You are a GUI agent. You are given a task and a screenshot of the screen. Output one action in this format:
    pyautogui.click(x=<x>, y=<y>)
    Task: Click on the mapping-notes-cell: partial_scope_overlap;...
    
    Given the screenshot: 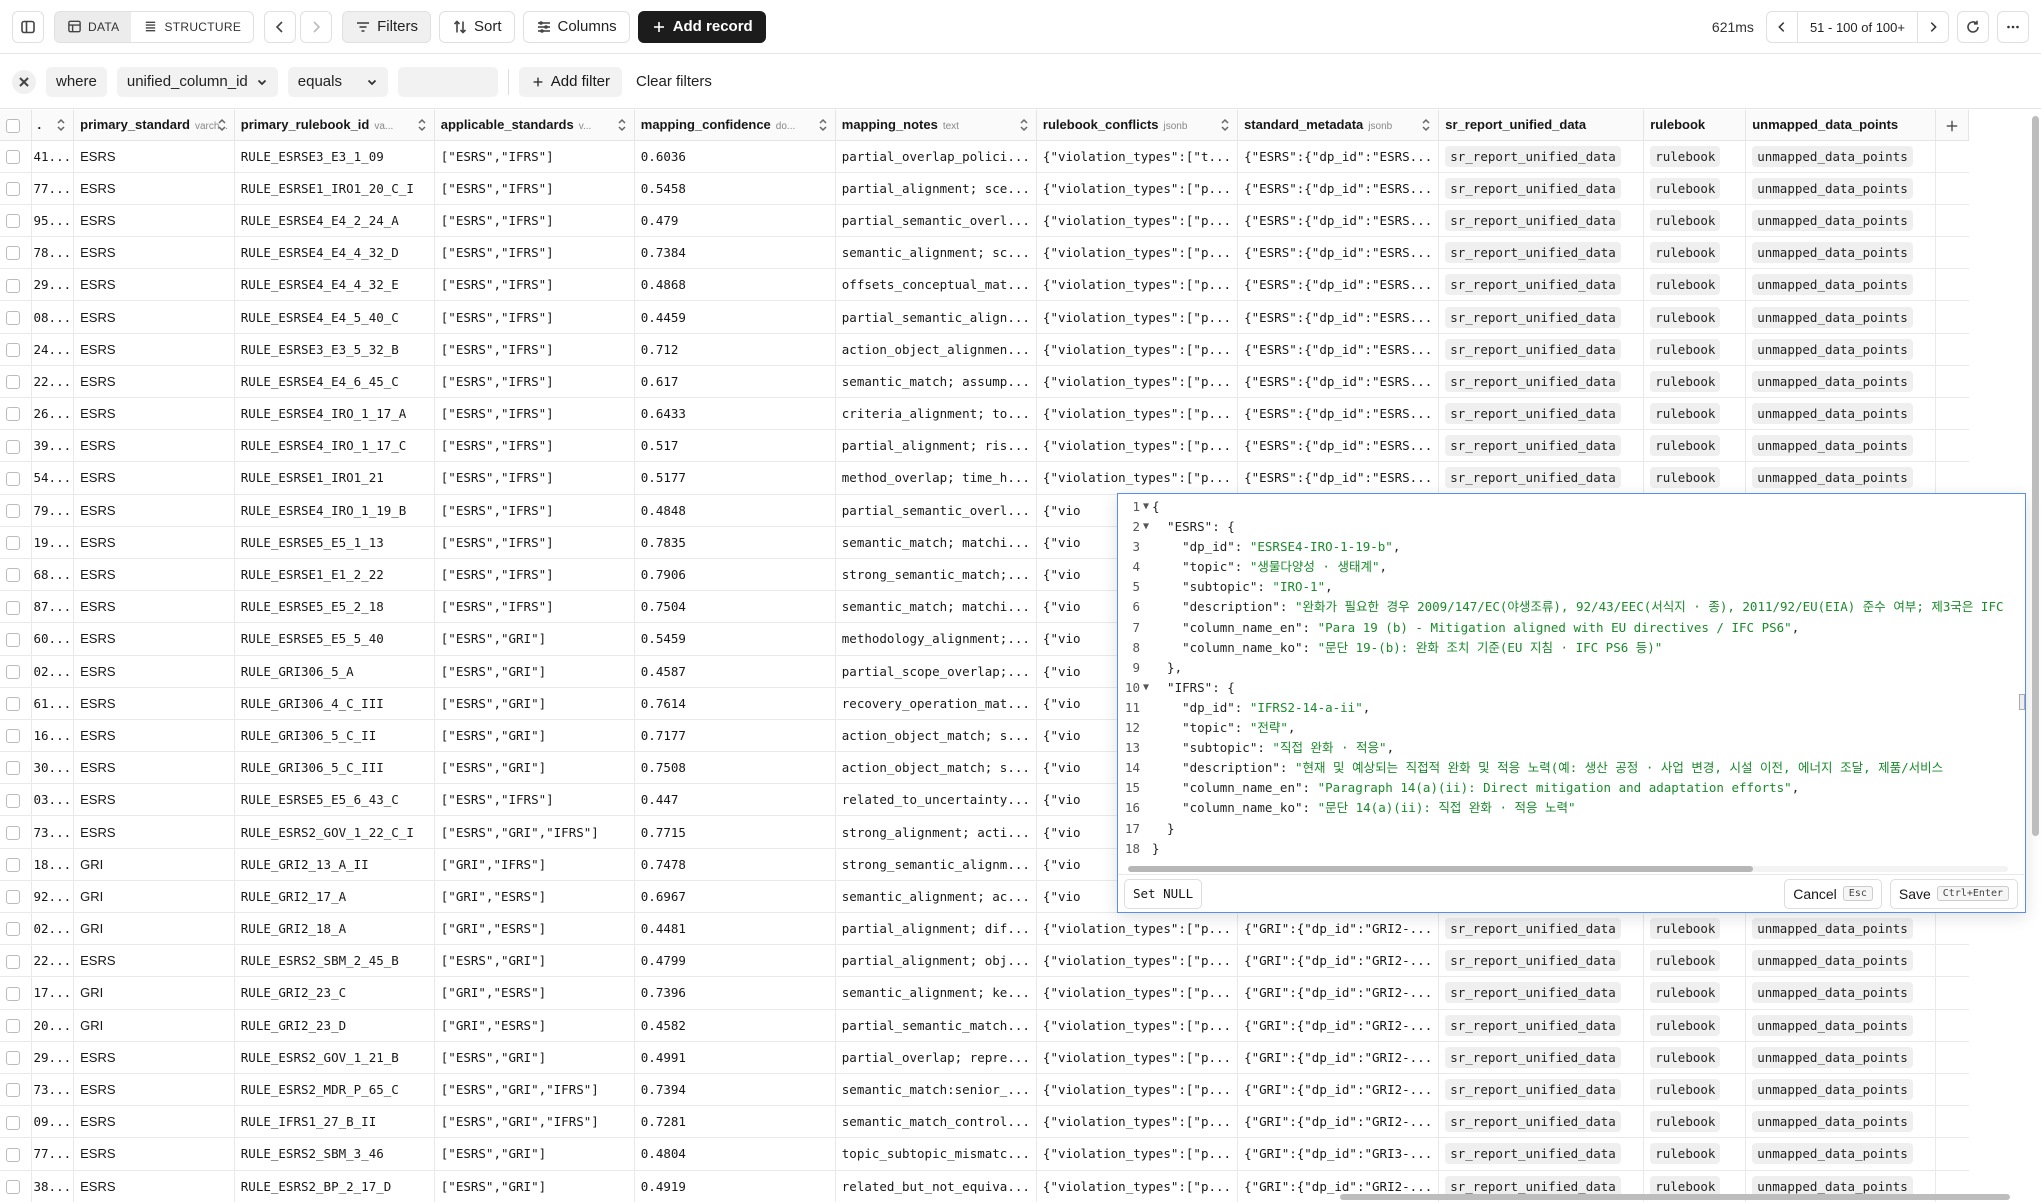 What is the action you would take?
    pyautogui.click(x=936, y=671)
    